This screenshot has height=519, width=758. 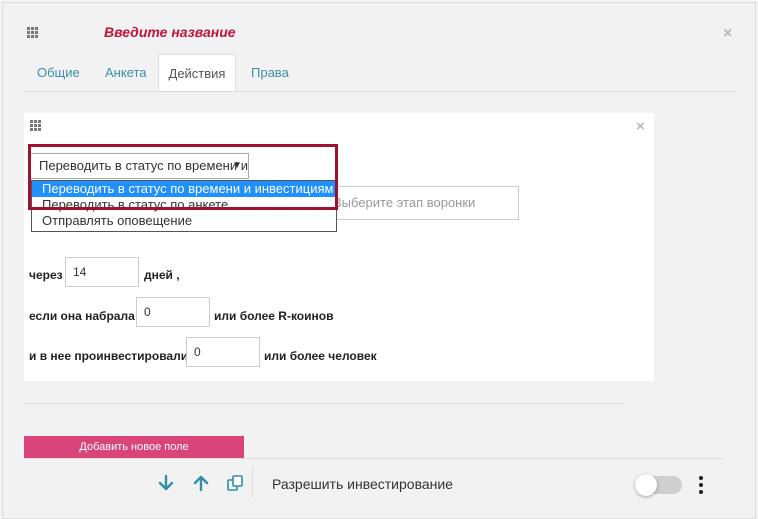 What do you see at coordinates (362, 484) in the screenshot?
I see `allow-investing-label: Разрешить инвестирование` at bounding box center [362, 484].